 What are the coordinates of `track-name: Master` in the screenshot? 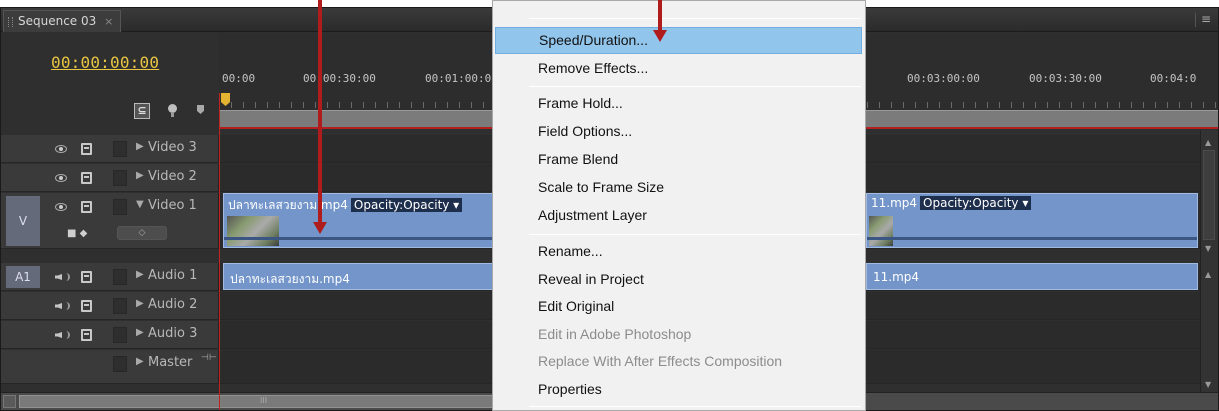 It's located at (170, 362).